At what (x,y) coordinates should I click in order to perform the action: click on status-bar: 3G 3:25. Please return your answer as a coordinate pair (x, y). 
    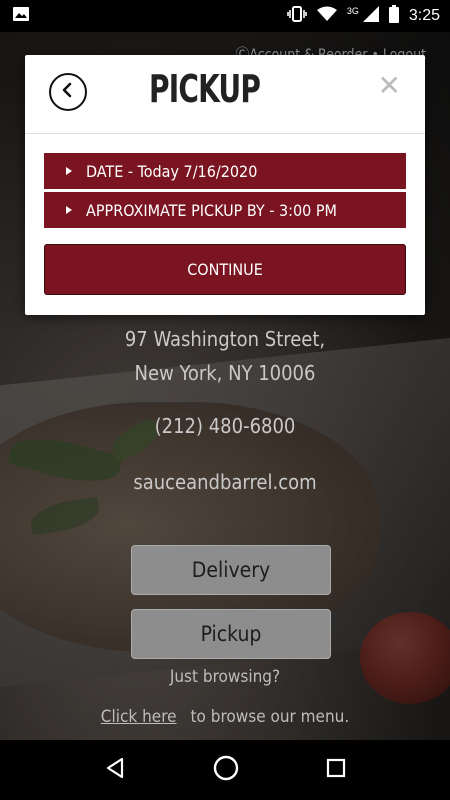
    Looking at the image, I should click on (225, 16).